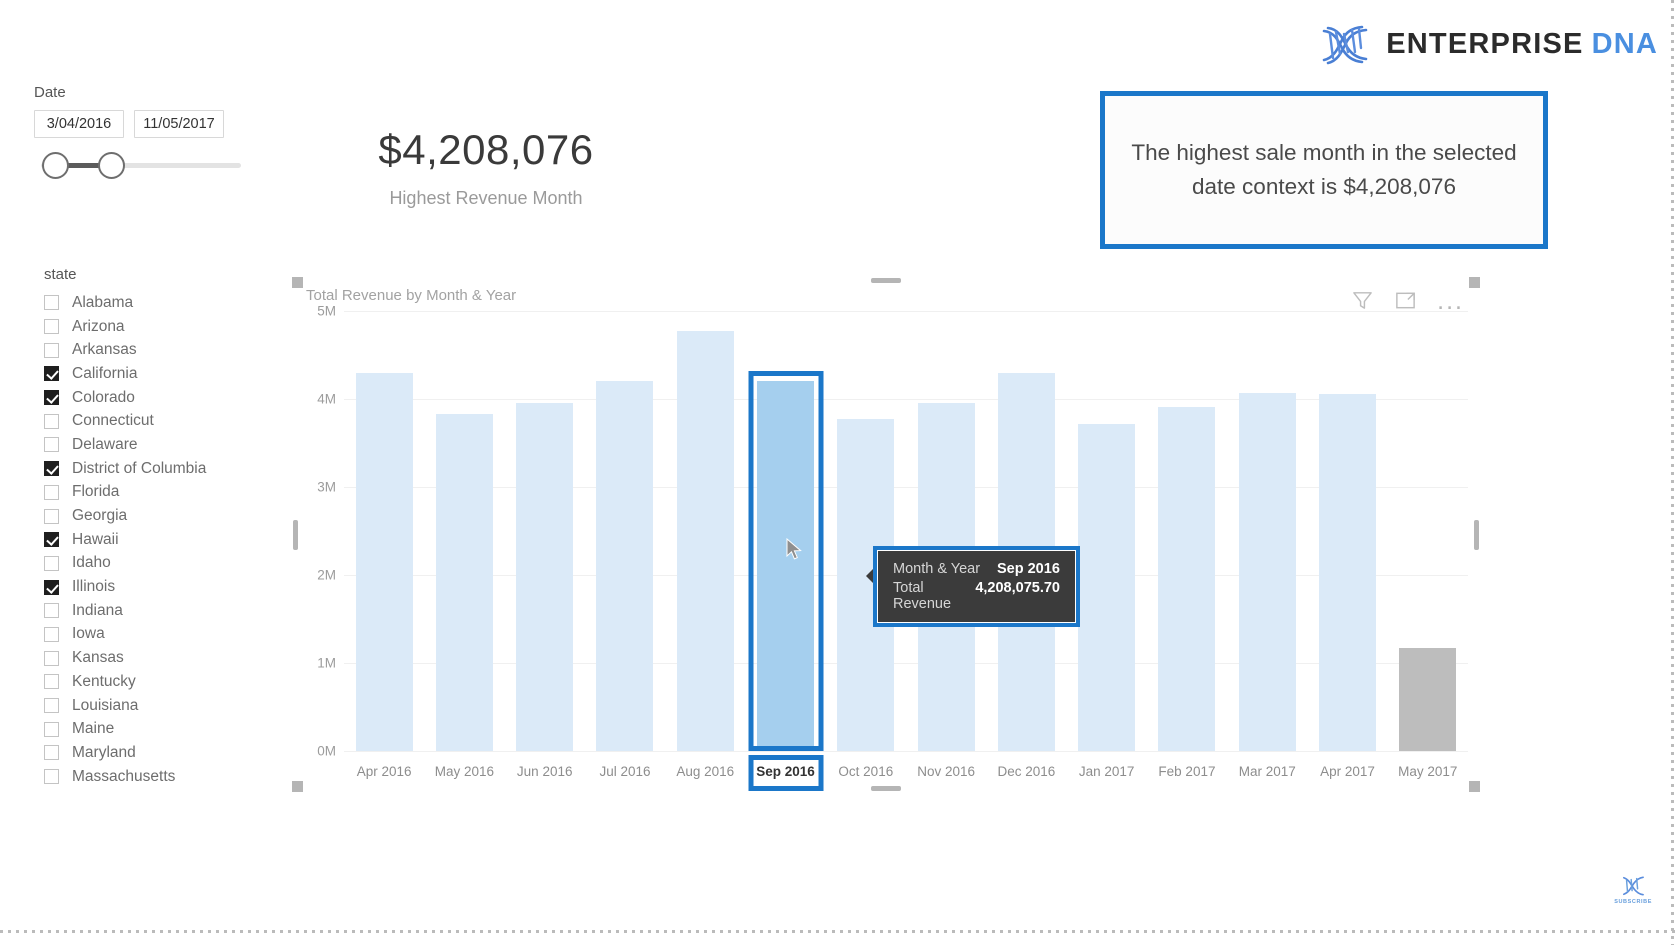 This screenshot has height=945, width=1680. I want to click on x-axis-tick-label: Sep 2016, so click(785, 775).